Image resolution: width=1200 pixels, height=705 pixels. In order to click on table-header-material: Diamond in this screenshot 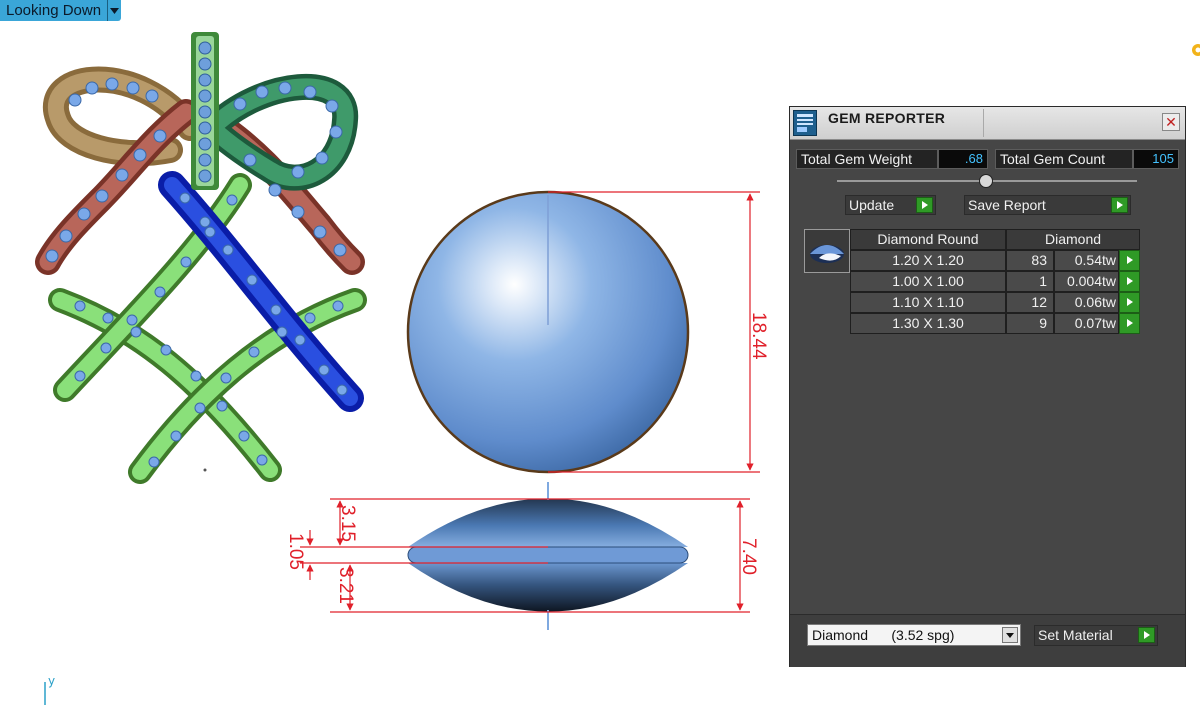, I will do `click(1073, 239)`.